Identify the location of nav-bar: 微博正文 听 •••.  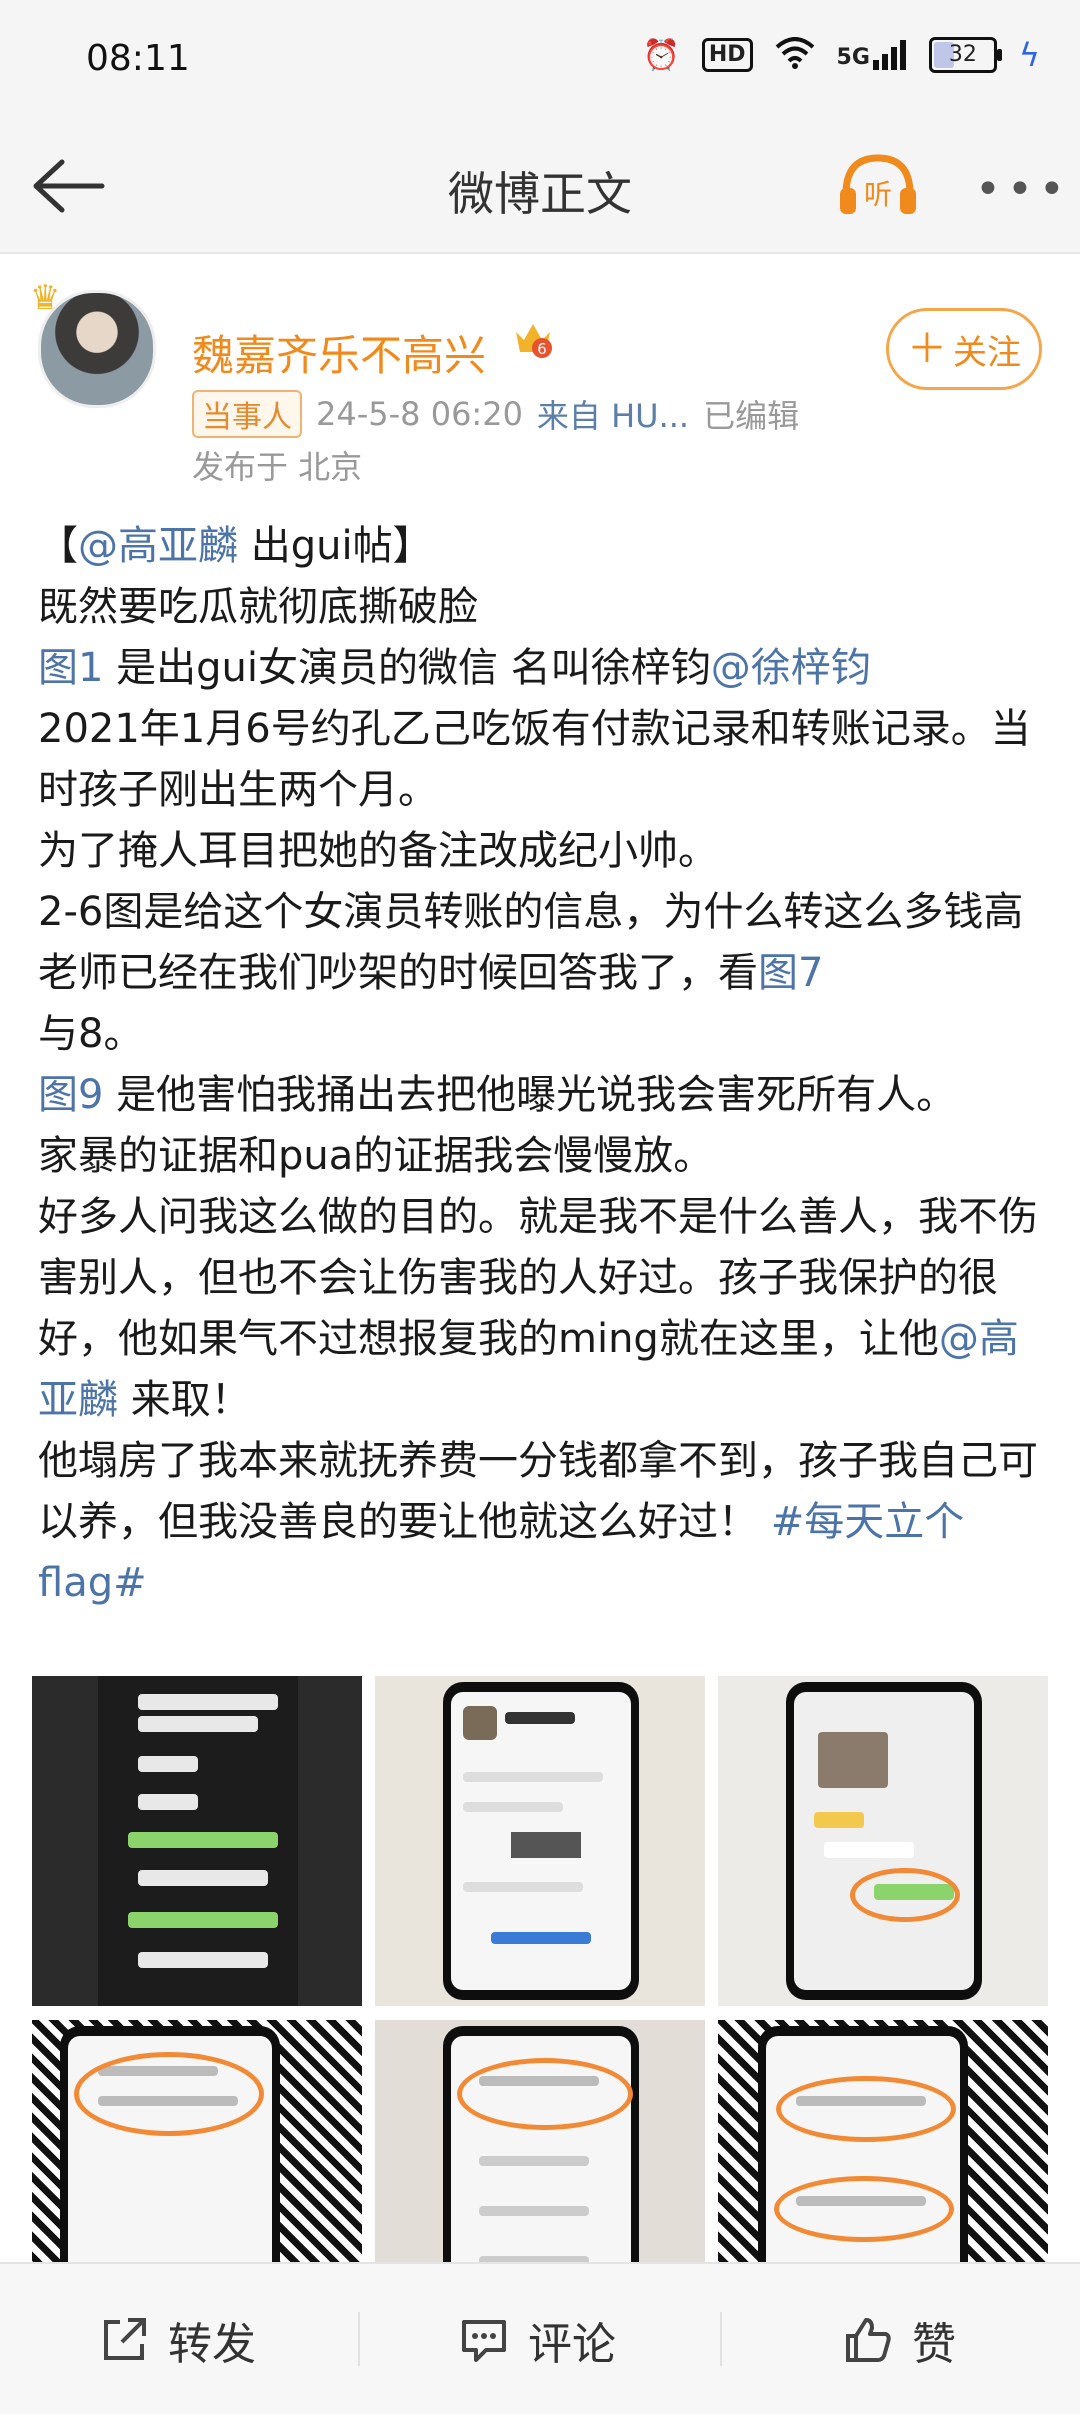
(540, 187).